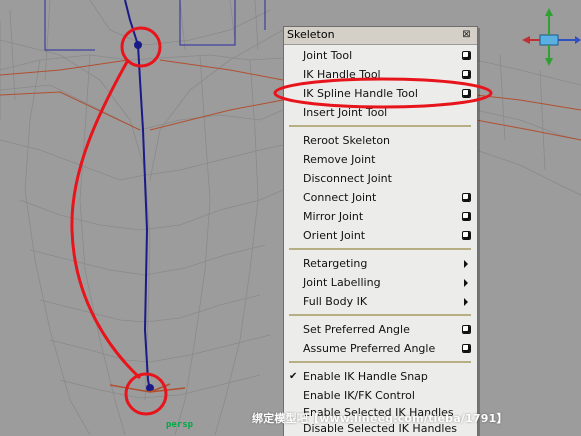 The width and height of the screenshot is (581, 436). I want to click on menu-item-mirror-joint: Mirror Joint, so click(380, 216).